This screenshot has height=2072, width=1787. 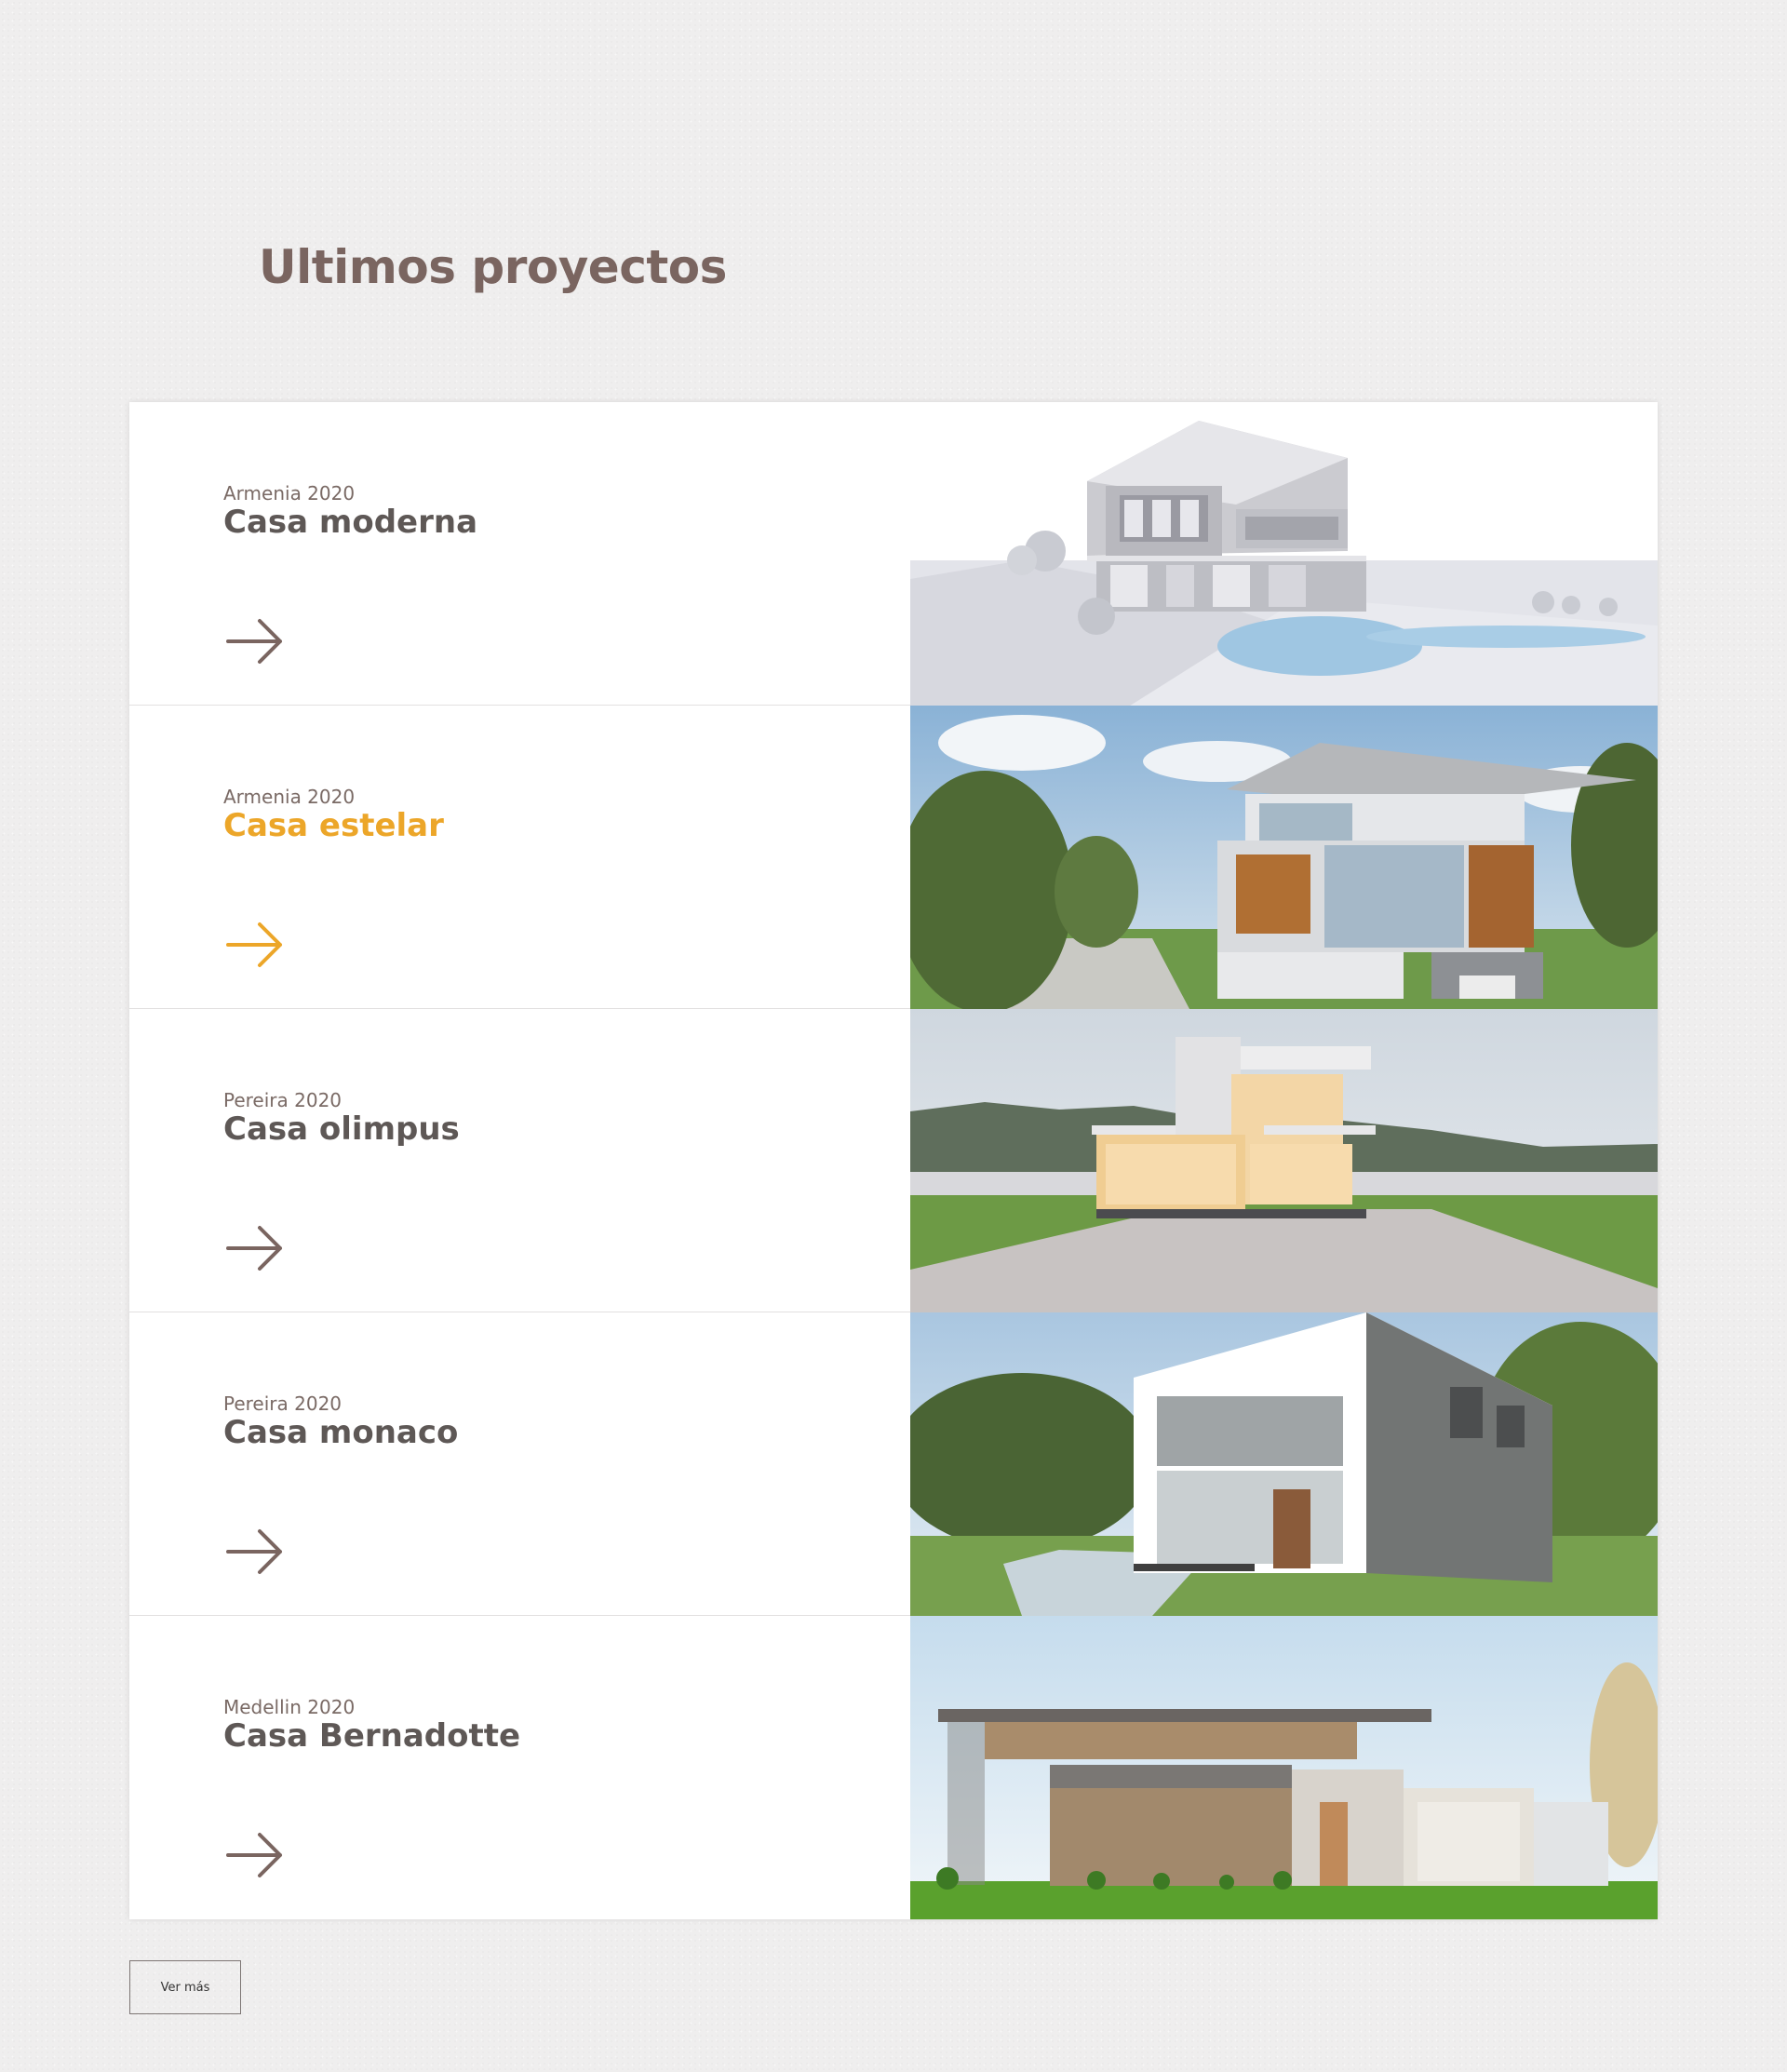 I want to click on project-info: Armenia 2020 Casa moderna, so click(x=350, y=511).